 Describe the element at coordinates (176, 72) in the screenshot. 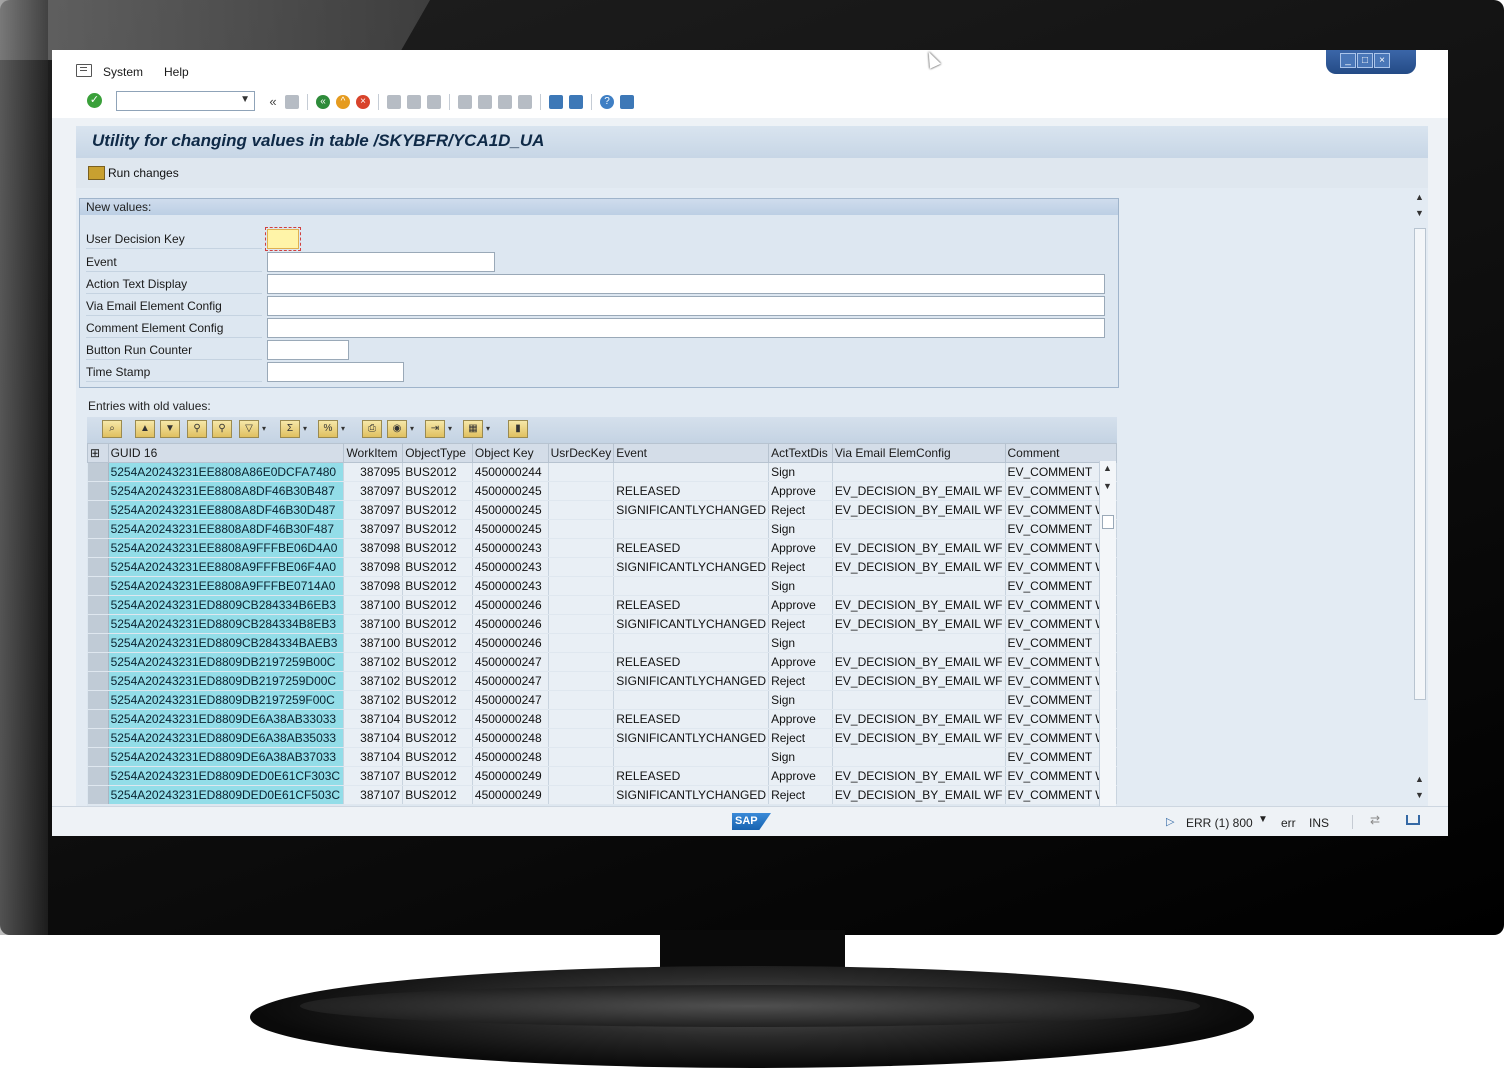

I see `menu-help: Help` at that location.